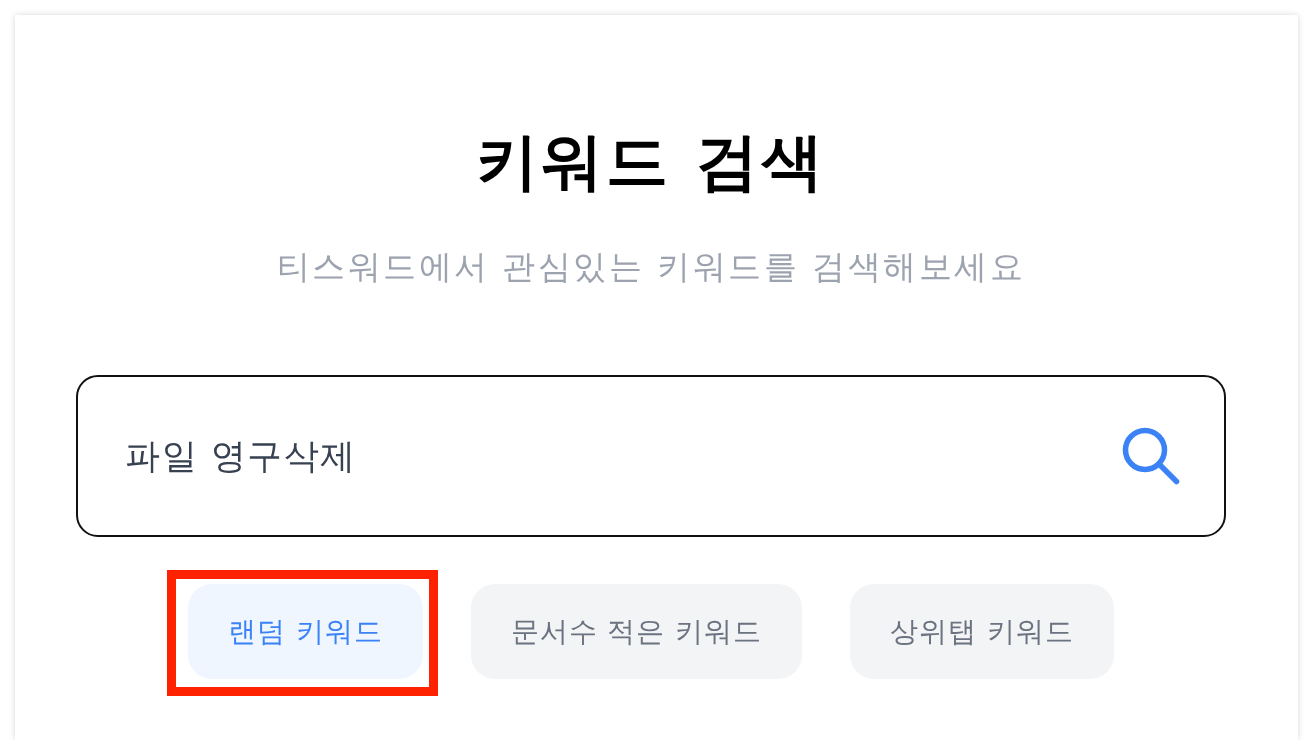 The width and height of the screenshot is (1314, 754). I want to click on keyword-mode-tab: 상위탭 키워드, so click(982, 631).